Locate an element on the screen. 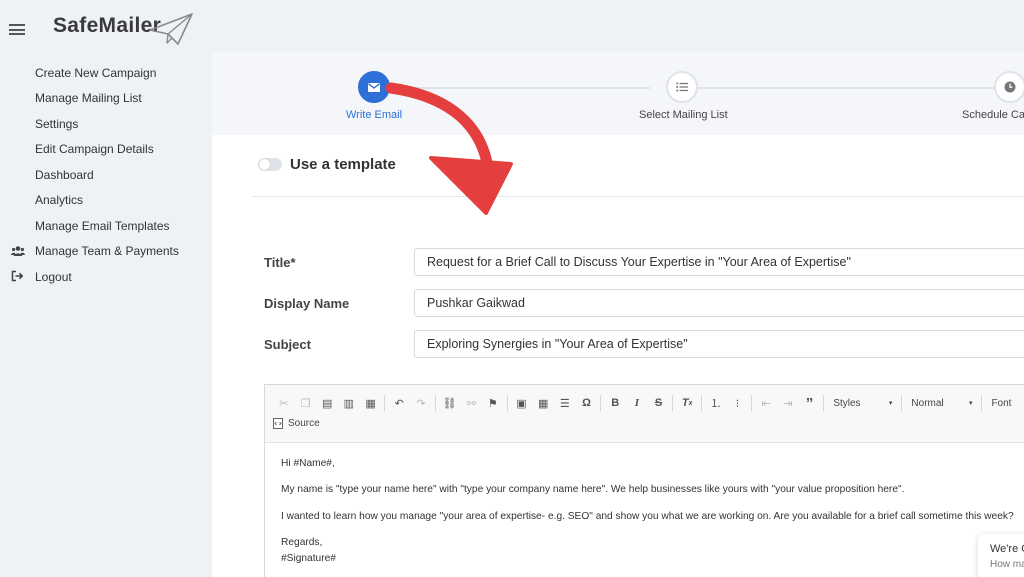  sidebar-item-label: Manage Team & Payments is located at coordinates (107, 251).